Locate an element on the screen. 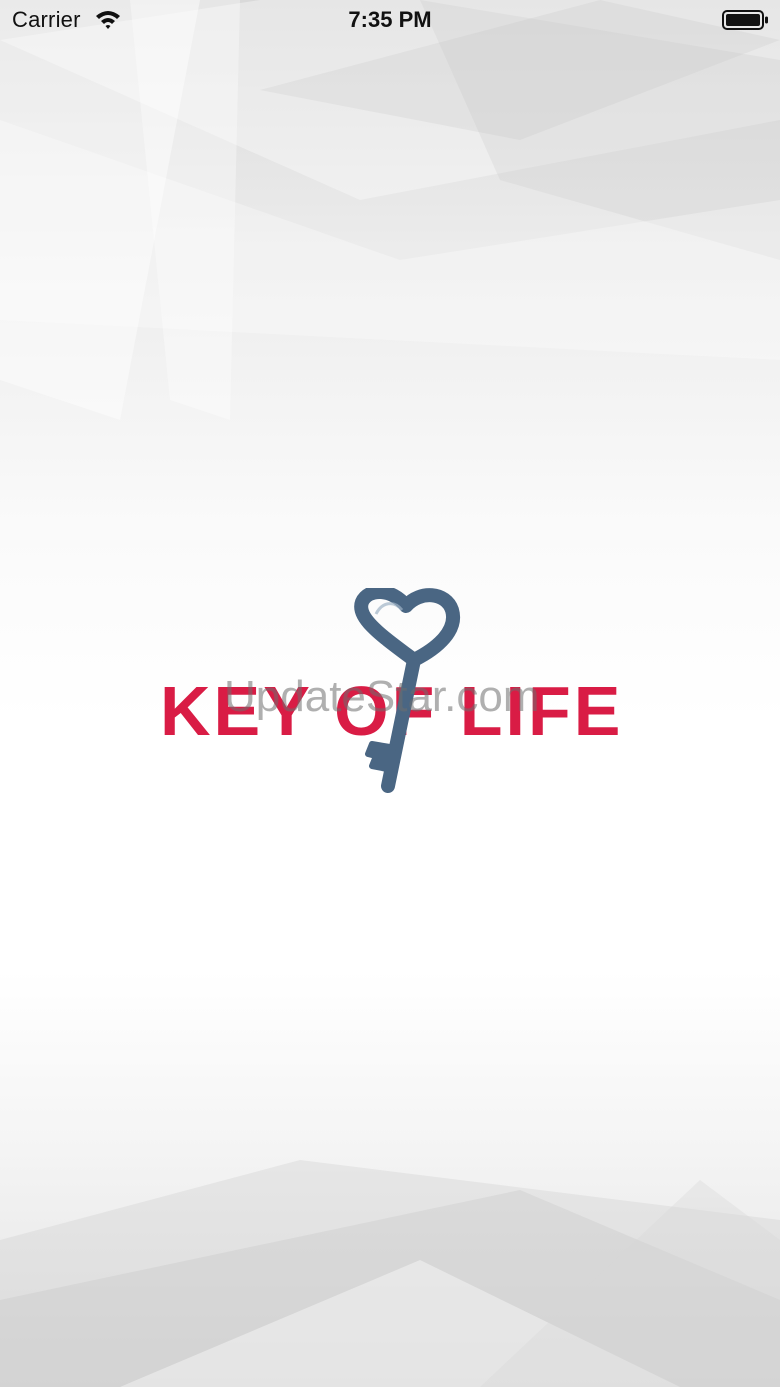 The image size is (780, 1387). watermark-text: UpdateStar.com is located at coordinates (382, 696).